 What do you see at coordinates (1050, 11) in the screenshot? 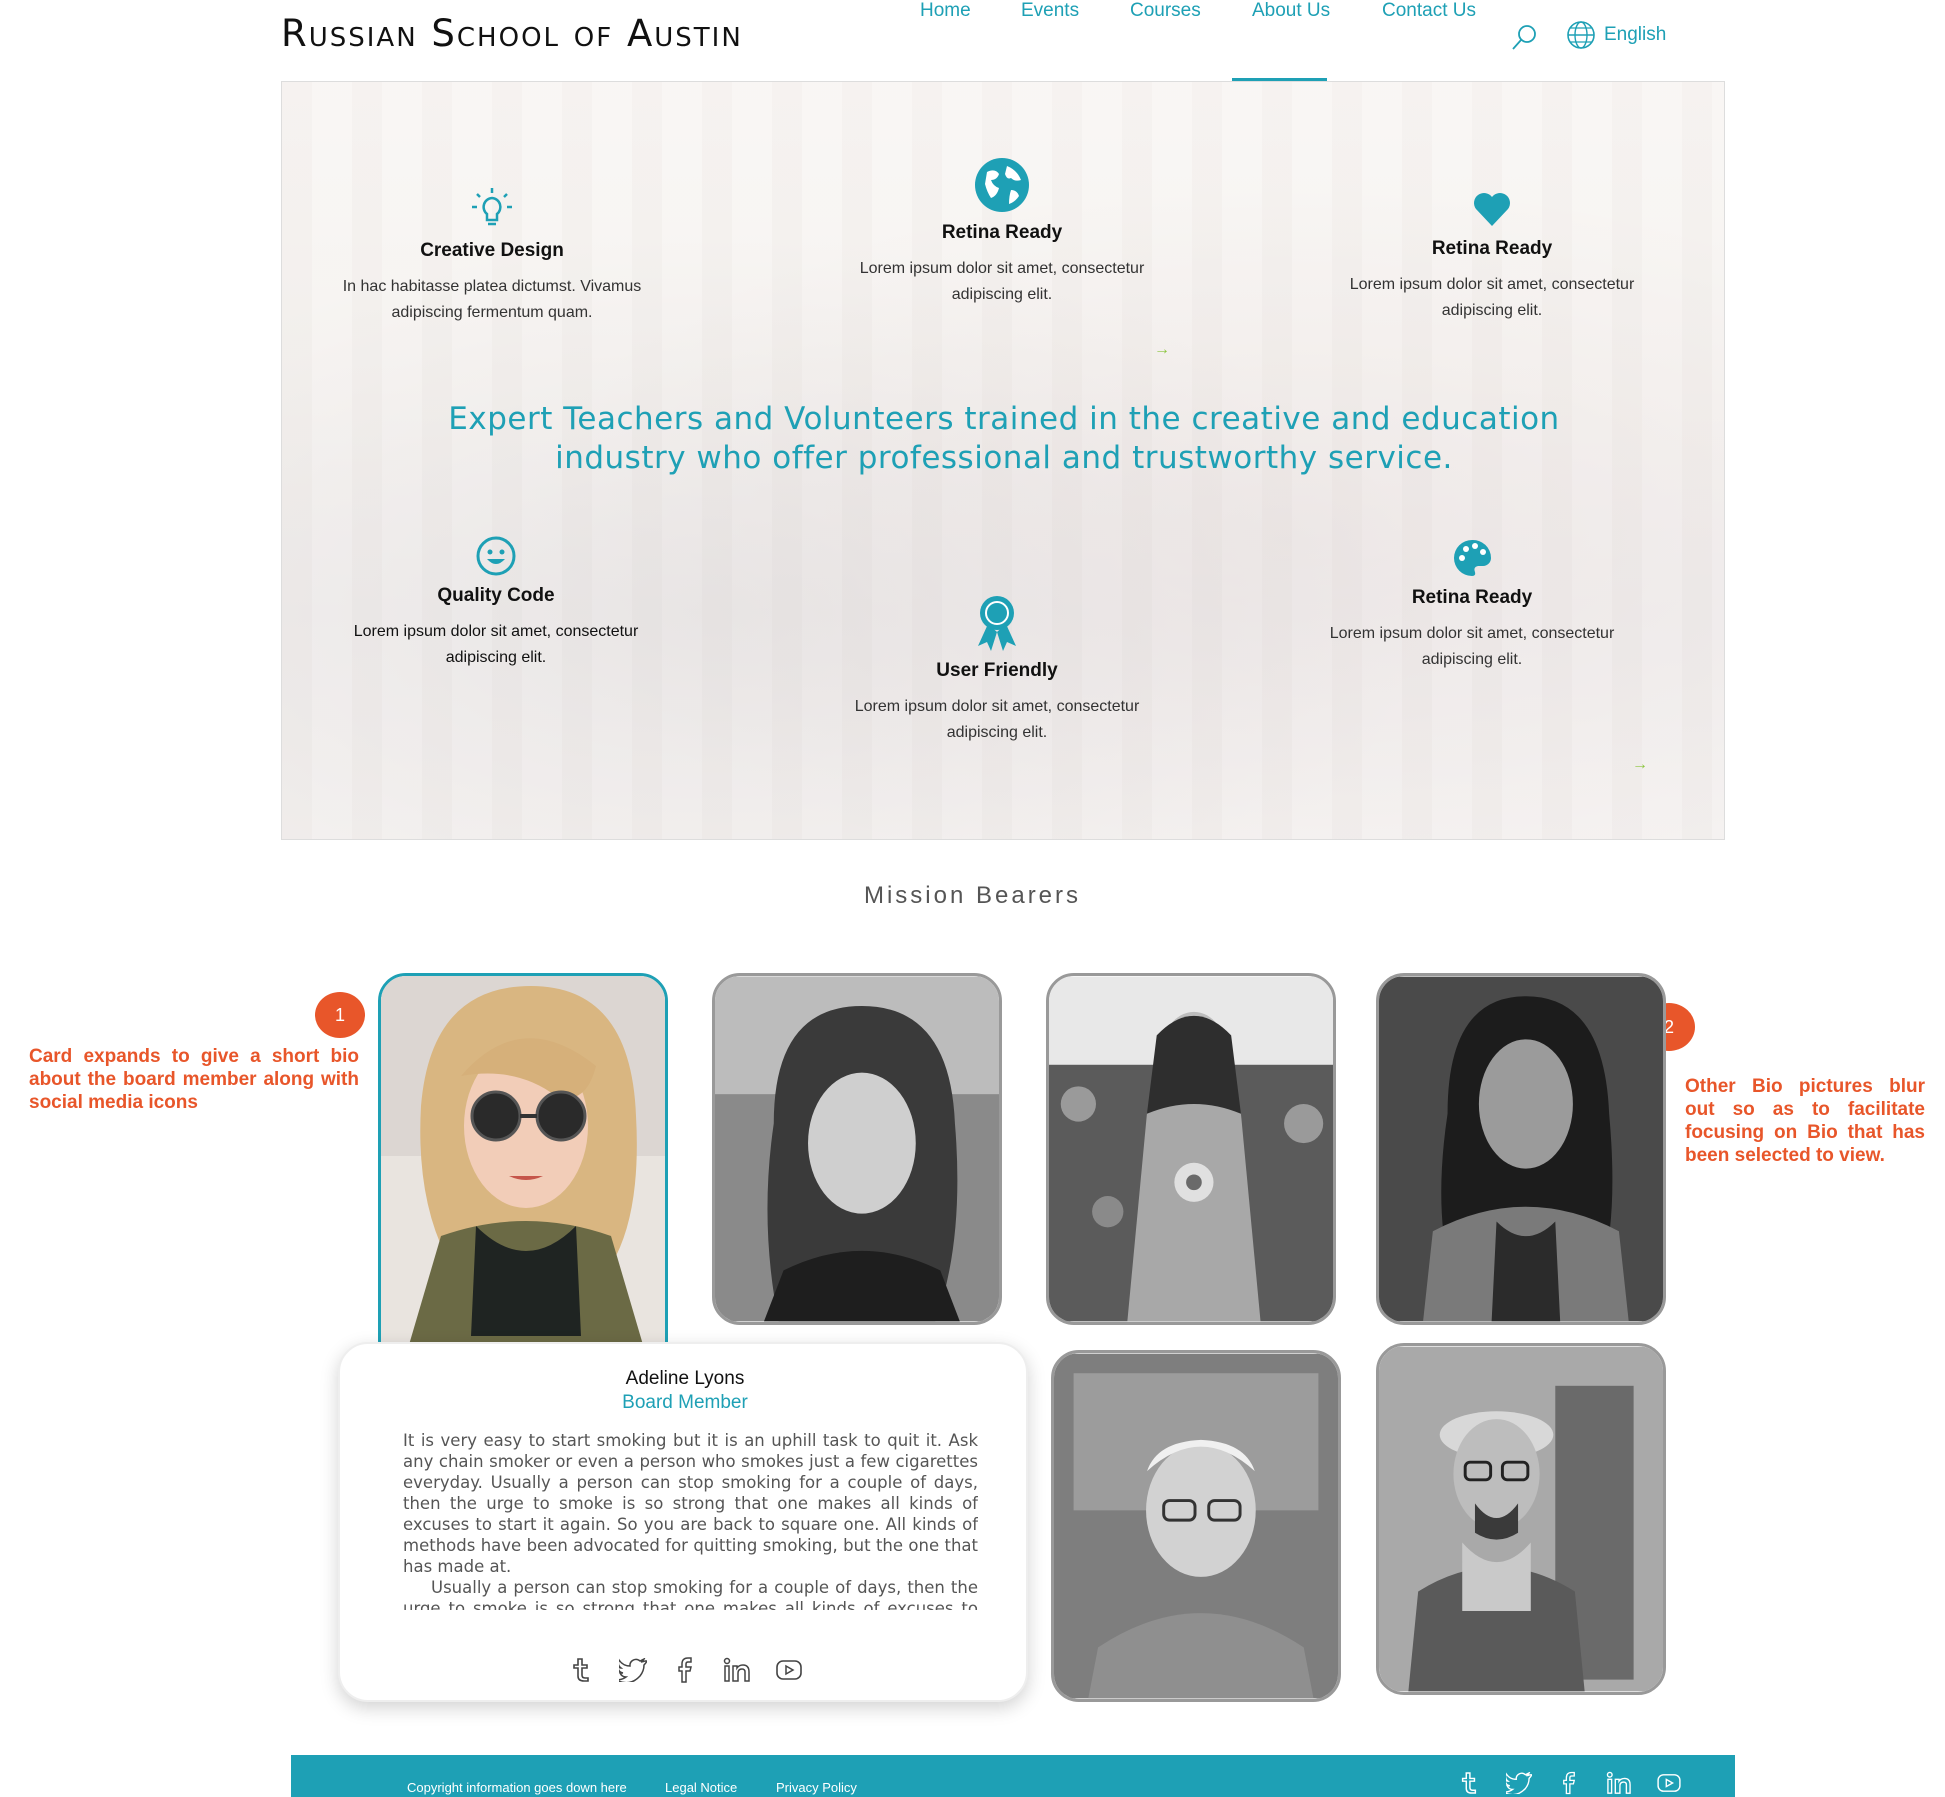
I see `nav-events: Events` at bounding box center [1050, 11].